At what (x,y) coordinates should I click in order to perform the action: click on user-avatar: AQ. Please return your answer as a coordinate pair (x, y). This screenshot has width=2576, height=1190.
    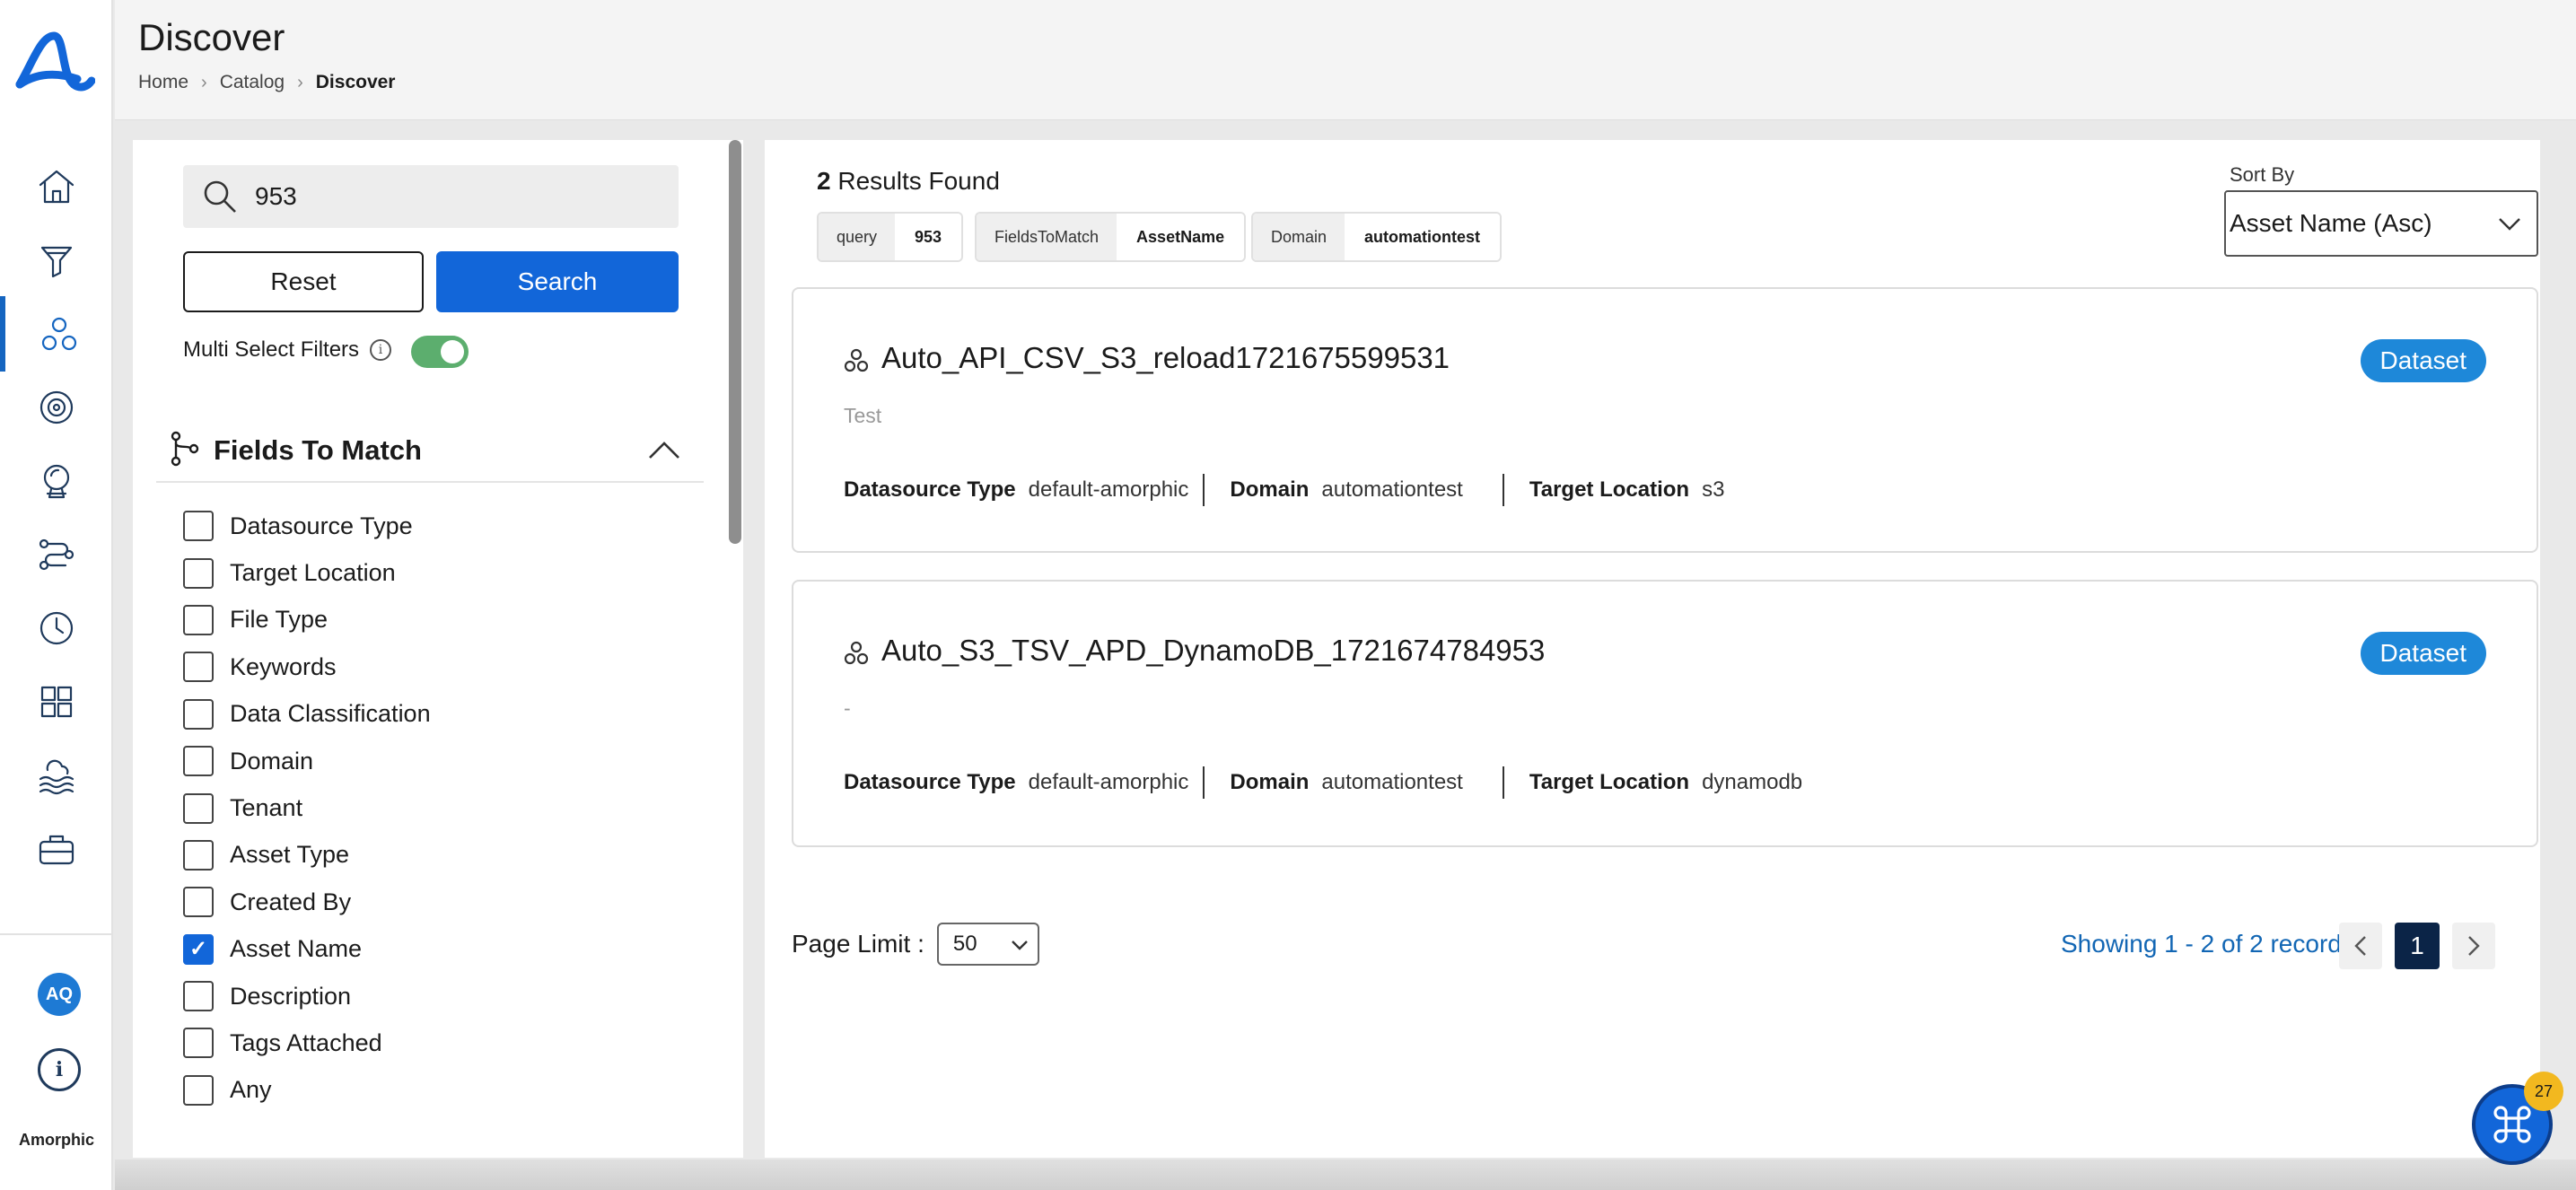
    Looking at the image, I should click on (59, 994).